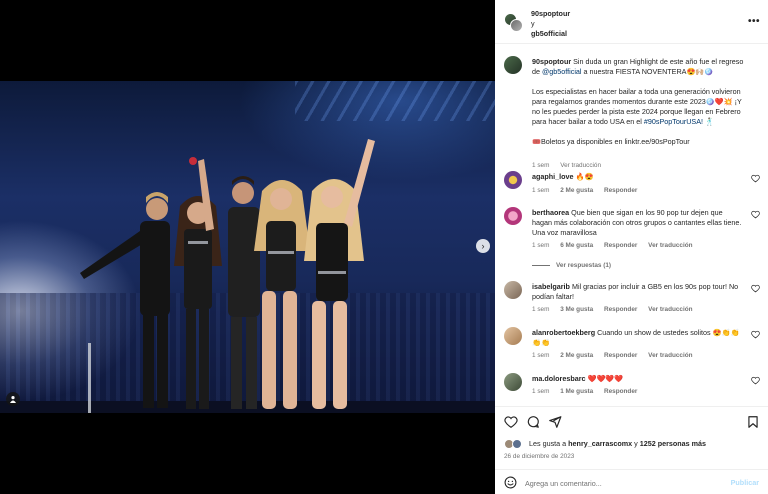 This screenshot has width=768, height=494. I want to click on comment-likes: 3 Me gusta, so click(576, 309).